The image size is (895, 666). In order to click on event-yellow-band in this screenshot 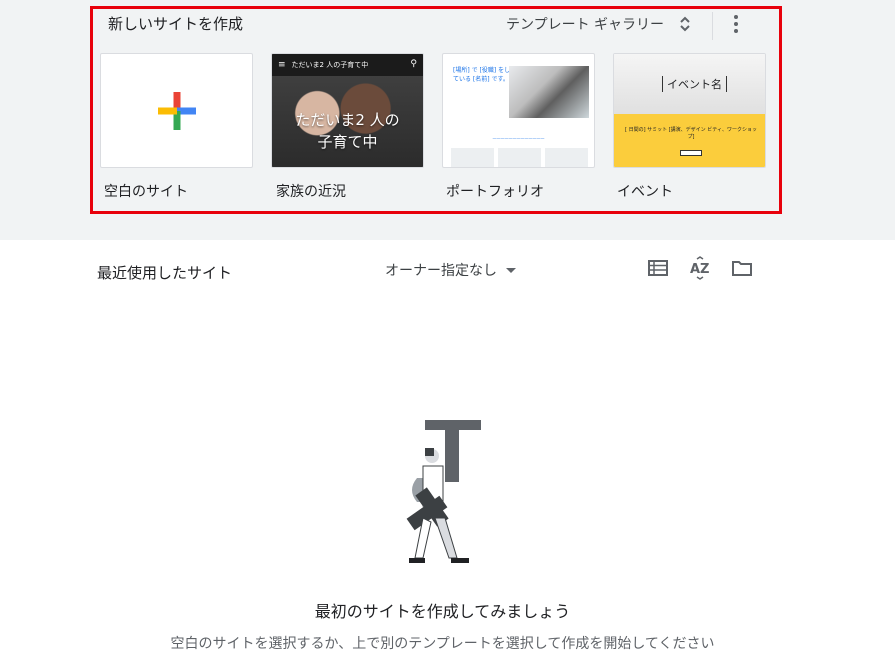, I will do `click(689, 140)`.